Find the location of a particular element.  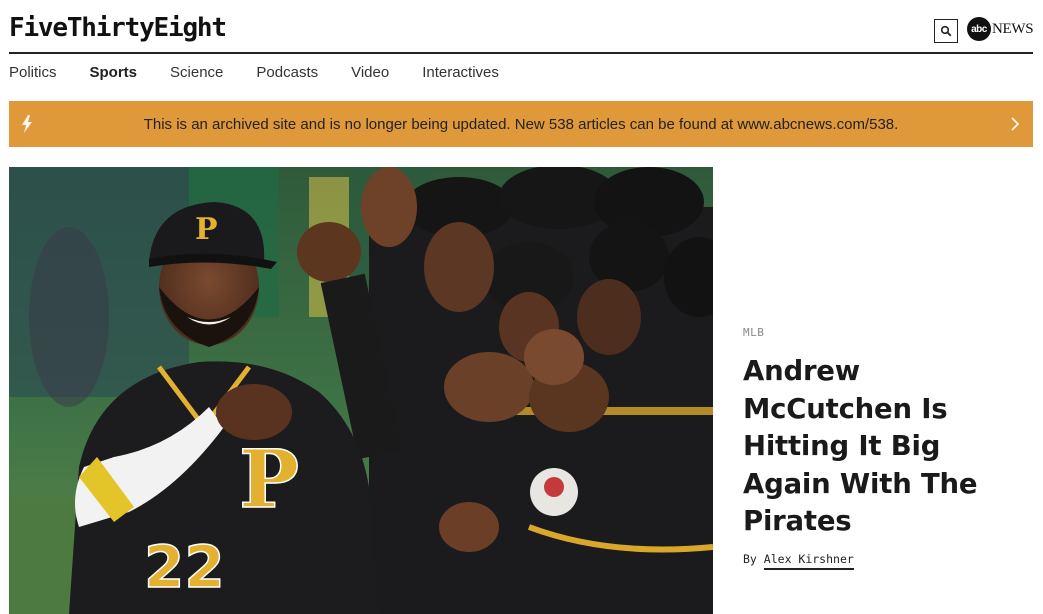

nav-item-video: Video is located at coordinates (370, 75).